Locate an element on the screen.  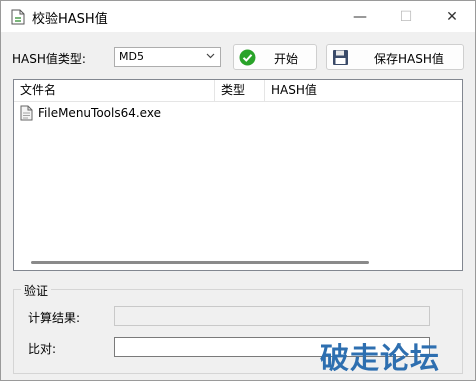
title-bar: 校验HASH值 — ☐ ✕ is located at coordinates (238, 16).